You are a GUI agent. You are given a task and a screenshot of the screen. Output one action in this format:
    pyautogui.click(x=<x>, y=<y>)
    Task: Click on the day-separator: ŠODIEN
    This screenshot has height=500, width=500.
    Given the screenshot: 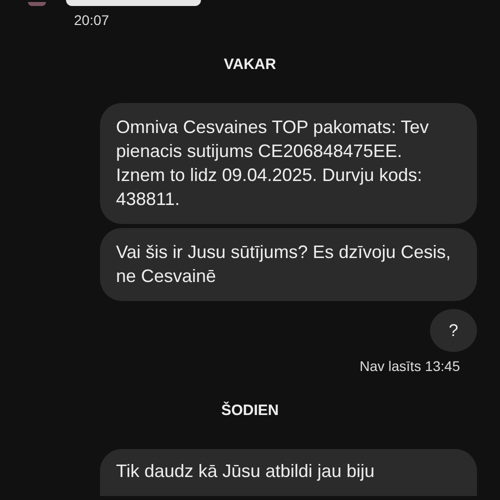 What is the action you would take?
    pyautogui.click(x=250, y=410)
    